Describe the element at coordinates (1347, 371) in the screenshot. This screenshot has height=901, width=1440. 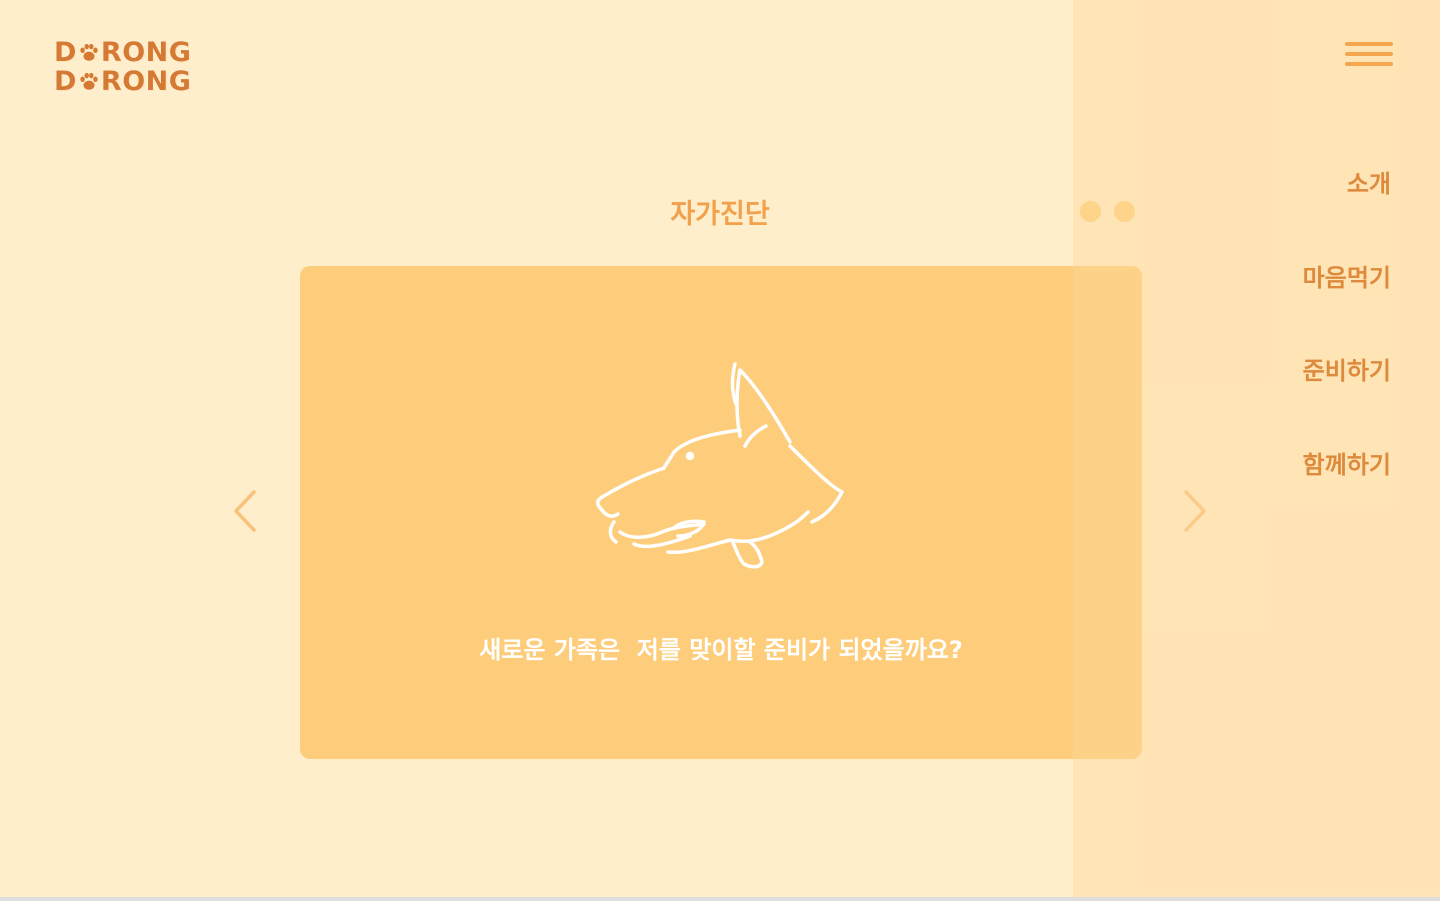
I see `nav-item-prepare: 준비하기` at that location.